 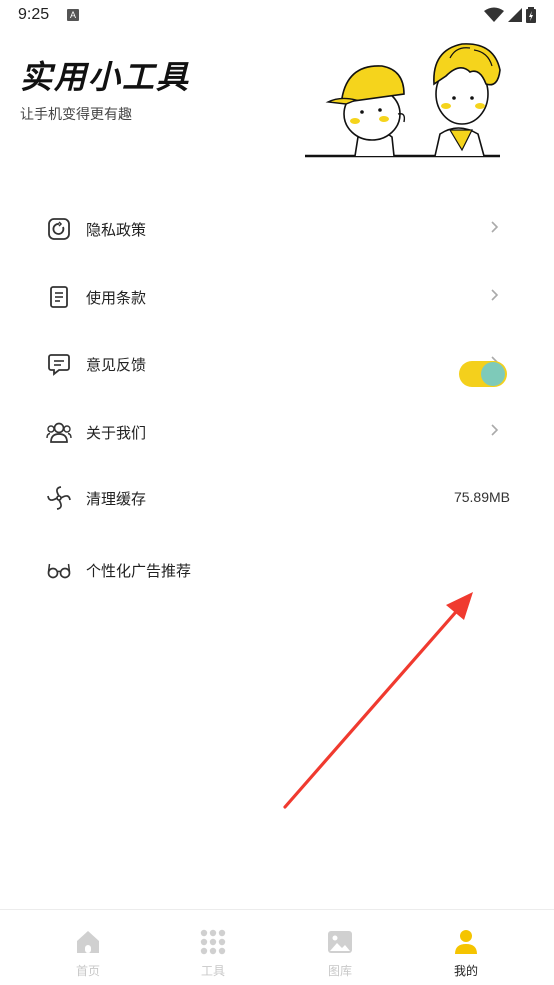 I want to click on people-icon, so click(x=59, y=432).